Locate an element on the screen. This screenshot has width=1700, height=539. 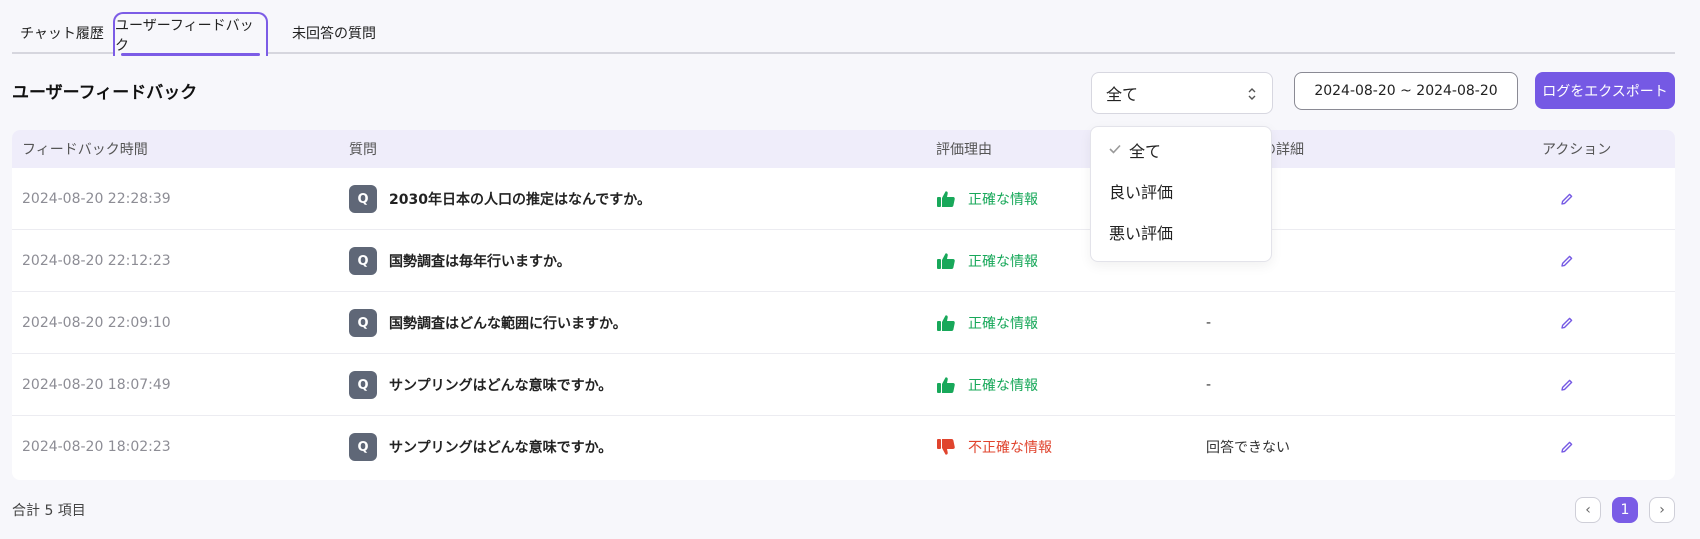
header-question: 質問 is located at coordinates (363, 150).